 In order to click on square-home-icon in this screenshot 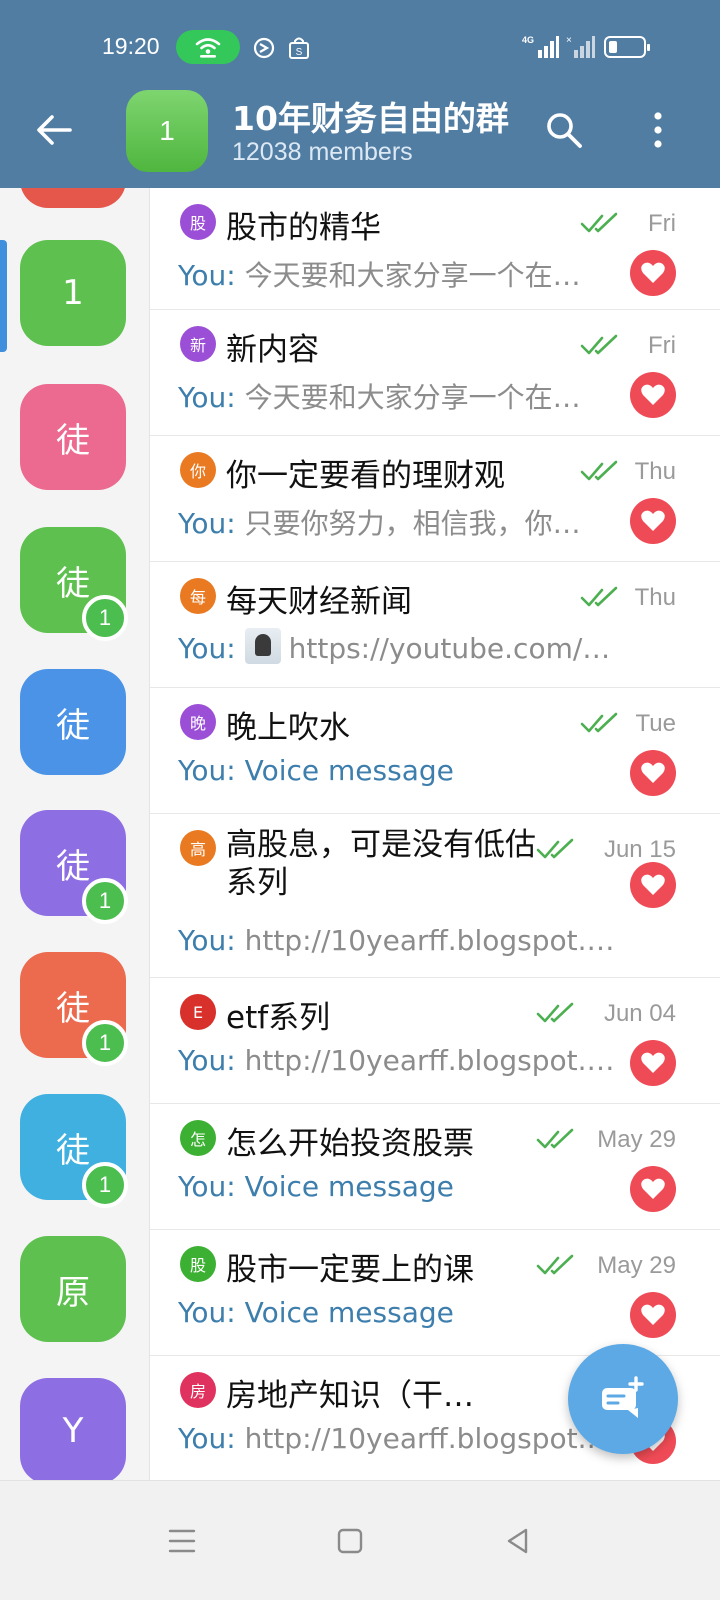, I will do `click(350, 1541)`.